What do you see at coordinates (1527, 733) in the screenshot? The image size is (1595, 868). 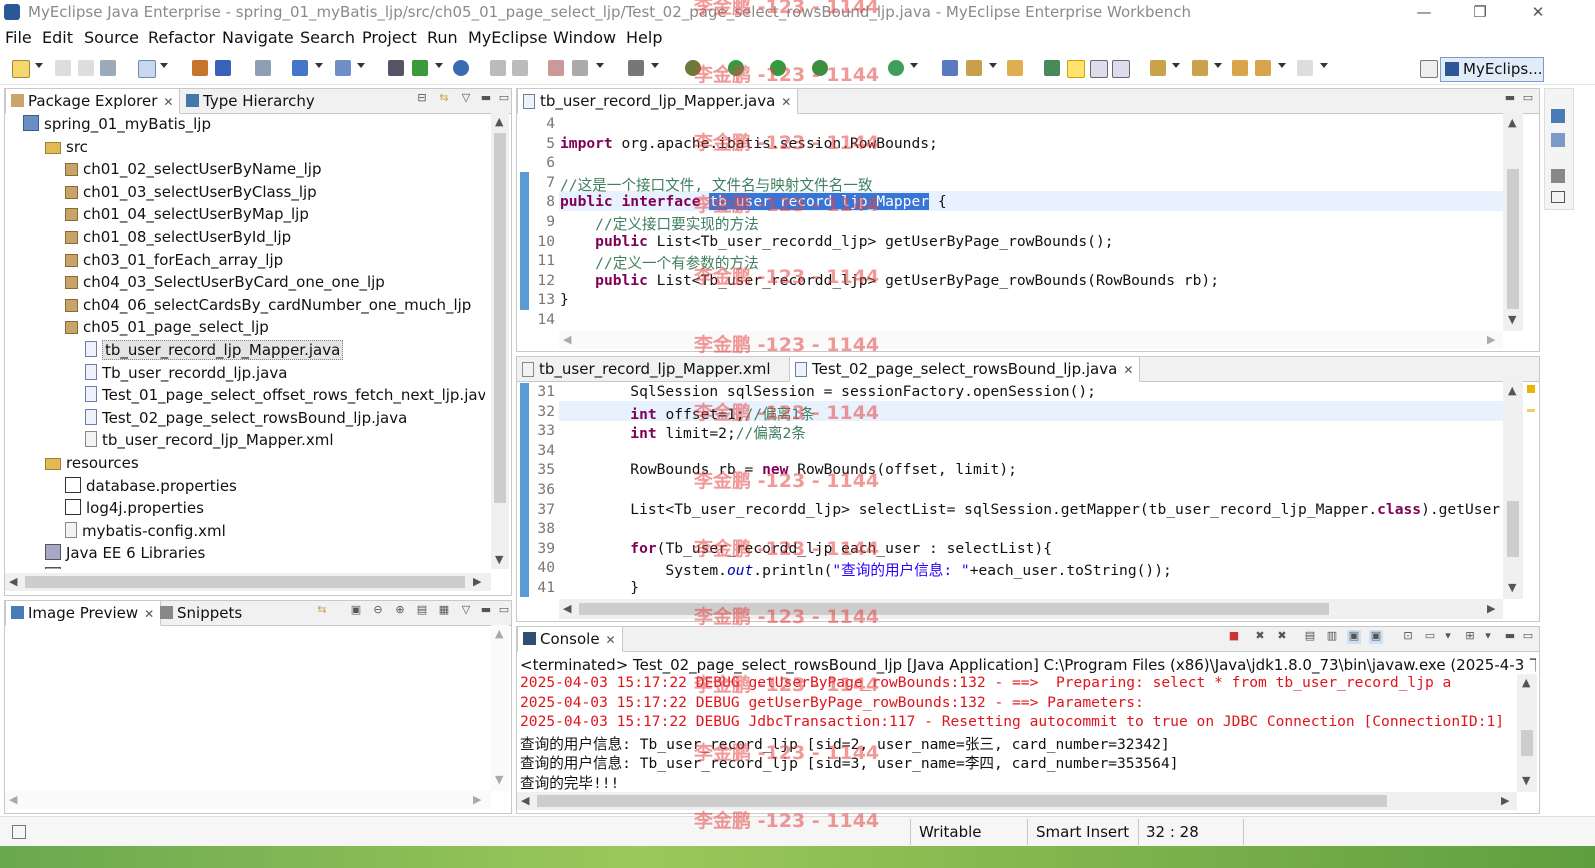 I see `console-vertical-scrollbar: ▲ ▼` at bounding box center [1527, 733].